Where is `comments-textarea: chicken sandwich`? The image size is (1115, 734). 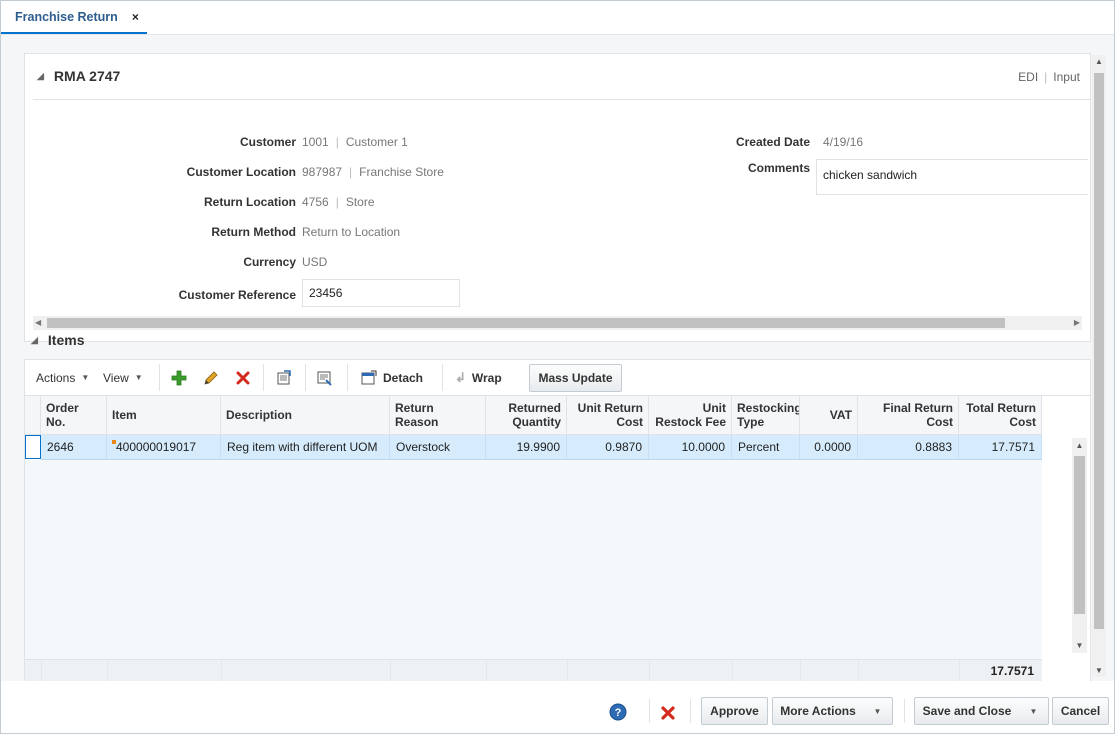 comments-textarea: chicken sandwich is located at coordinates (952, 177).